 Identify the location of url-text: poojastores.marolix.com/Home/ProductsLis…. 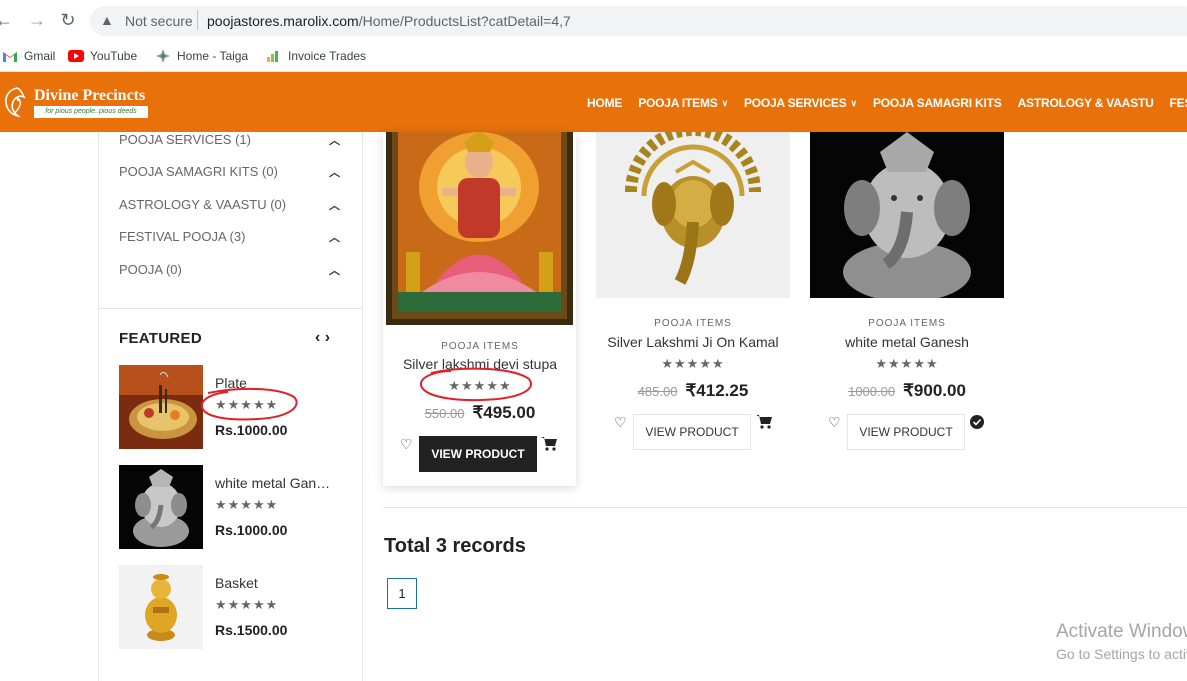
(389, 21).